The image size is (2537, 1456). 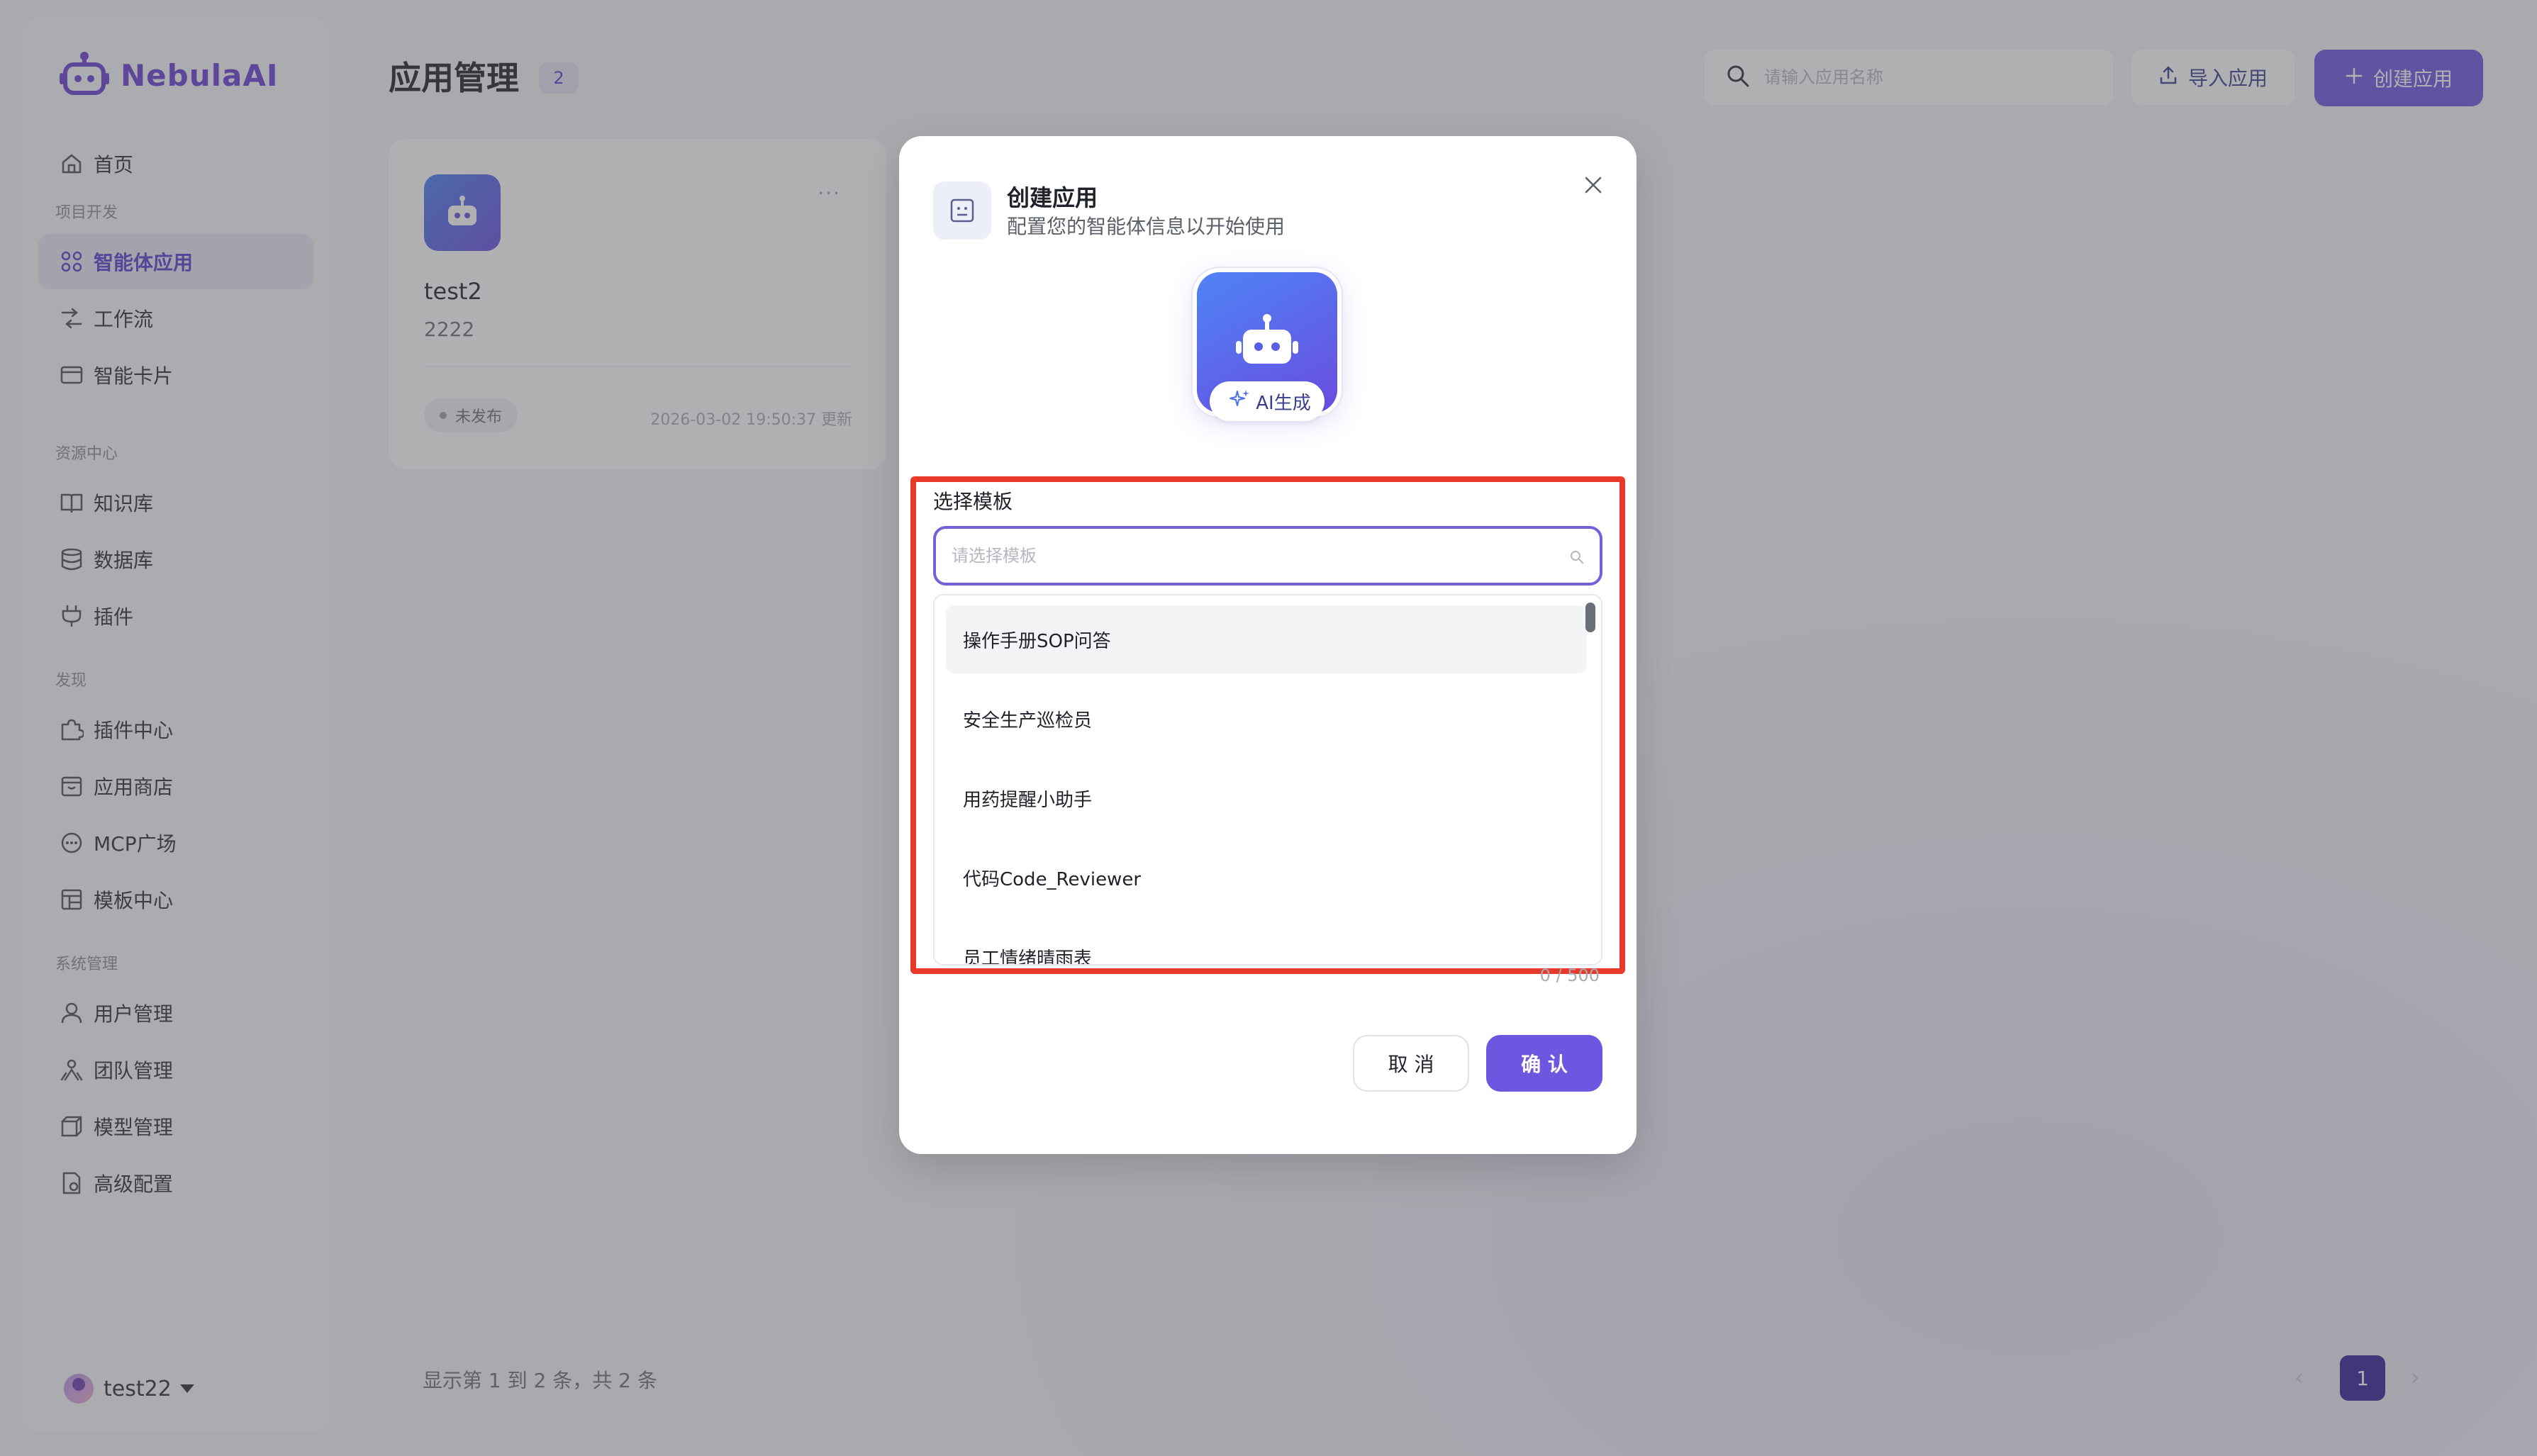 I want to click on template-select, so click(x=1267, y=556).